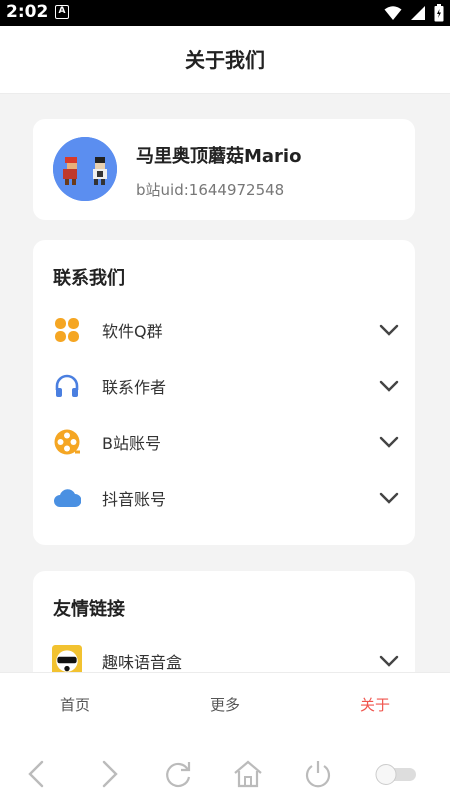 The width and height of the screenshot is (450, 810). I want to click on tab-home: 首页, so click(75, 706).